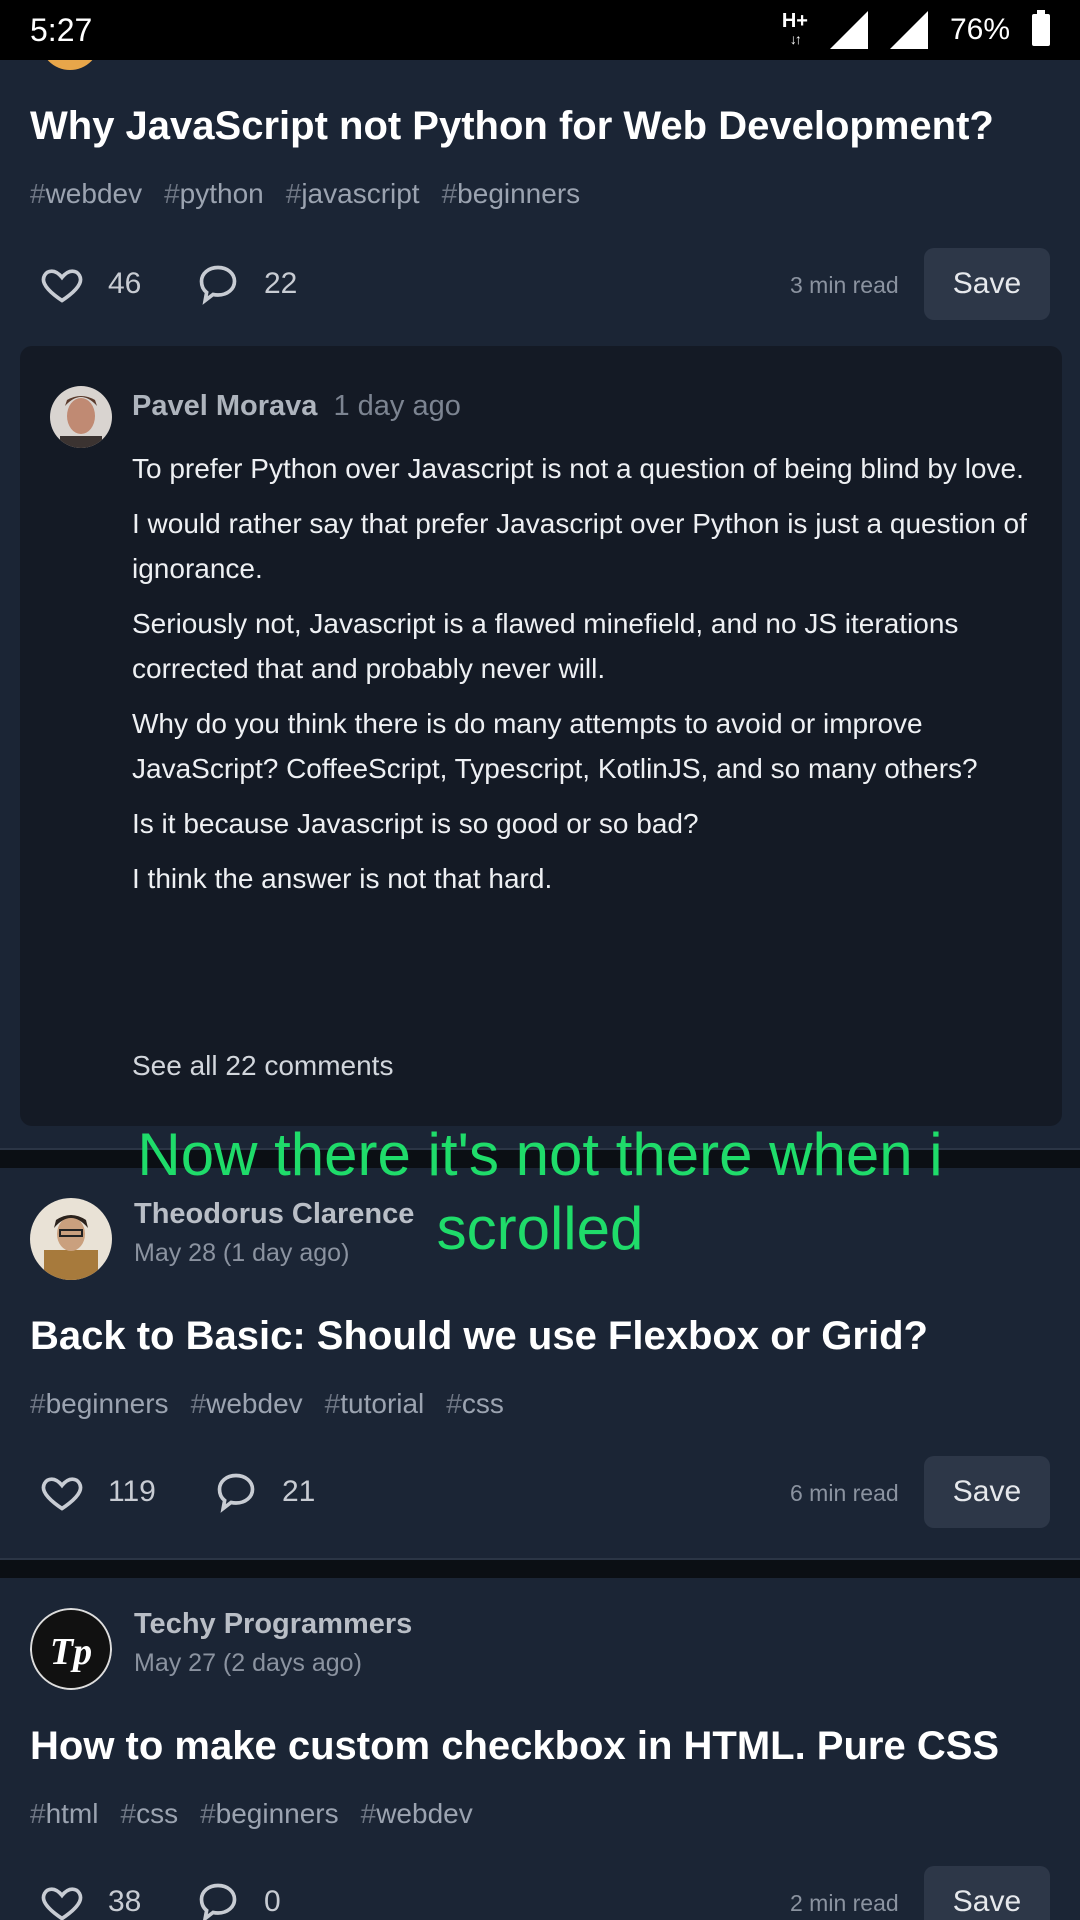  What do you see at coordinates (64, 1814) in the screenshot?
I see `tag-link: html` at bounding box center [64, 1814].